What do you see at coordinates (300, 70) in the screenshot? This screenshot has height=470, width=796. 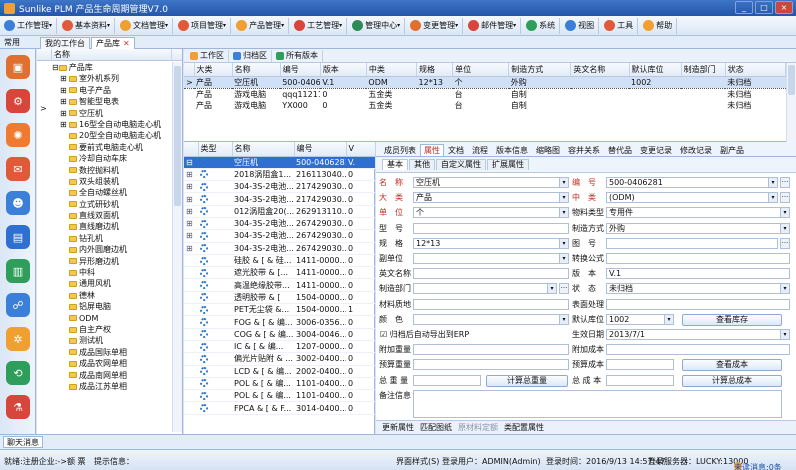 I see `column-header: 编号` at bounding box center [300, 70].